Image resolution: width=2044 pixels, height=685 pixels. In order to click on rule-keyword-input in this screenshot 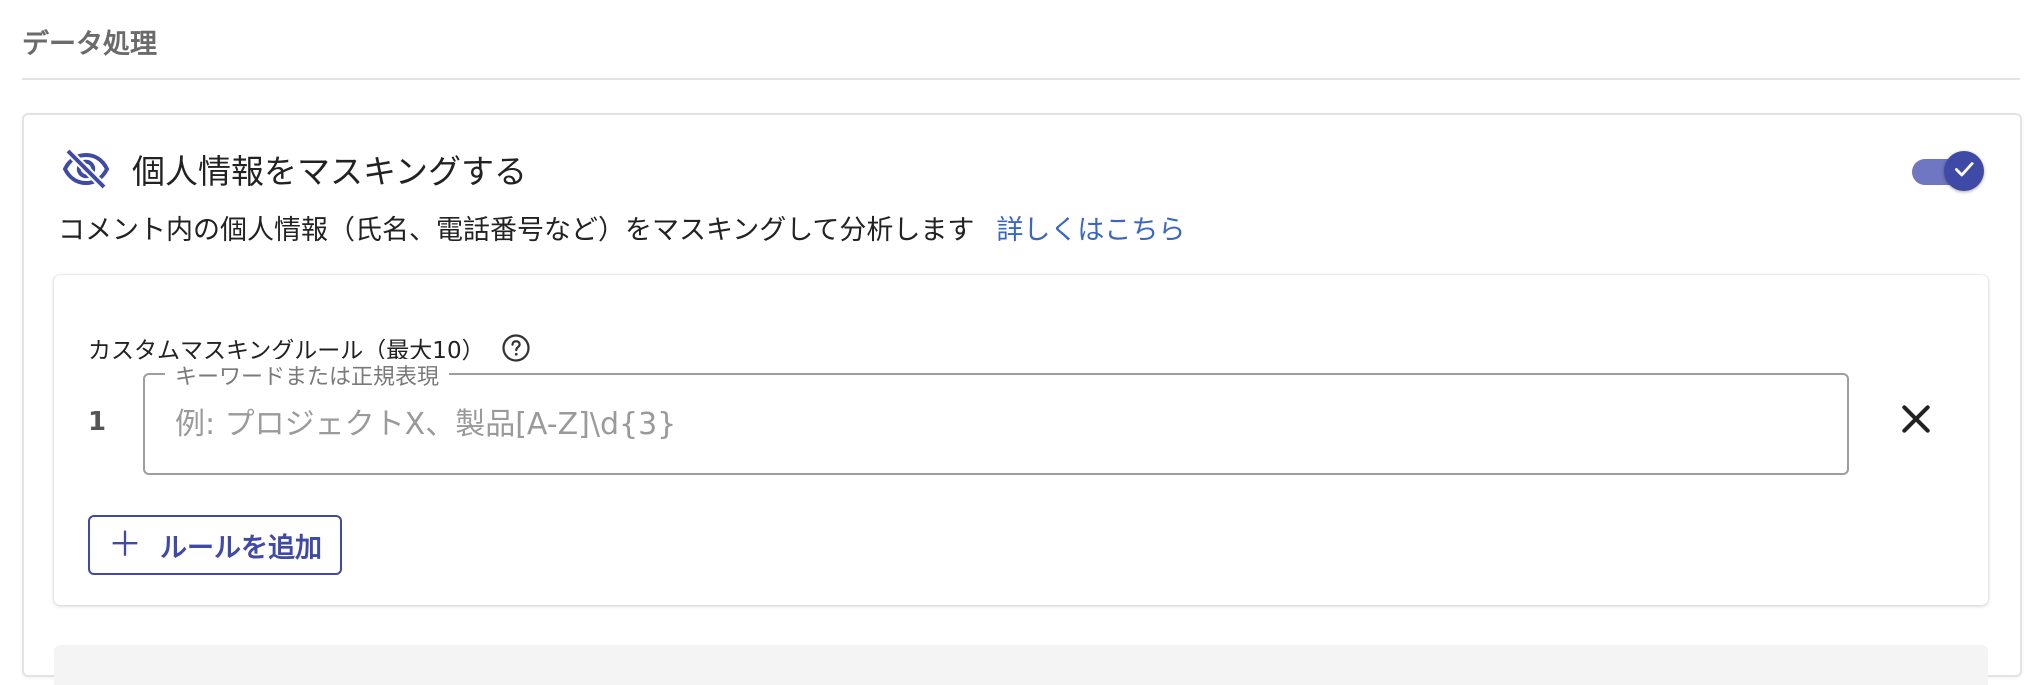, I will do `click(995, 424)`.